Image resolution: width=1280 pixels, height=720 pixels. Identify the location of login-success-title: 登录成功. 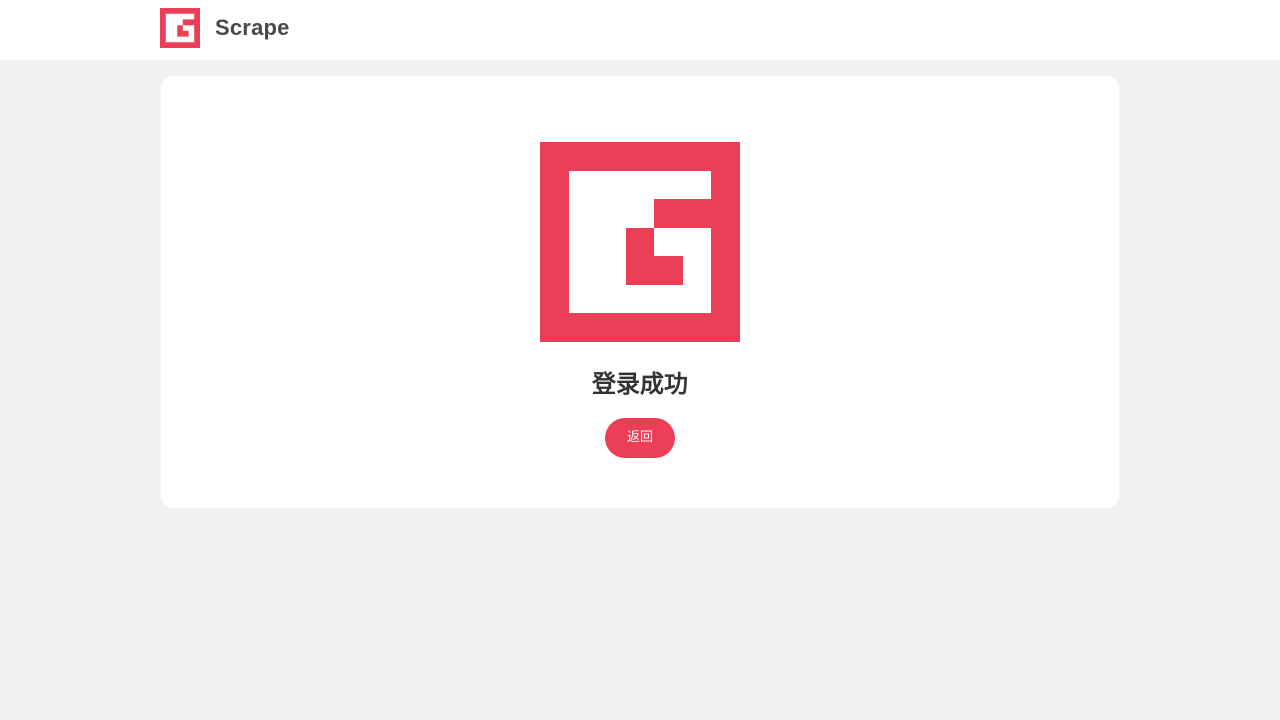
(640, 384).